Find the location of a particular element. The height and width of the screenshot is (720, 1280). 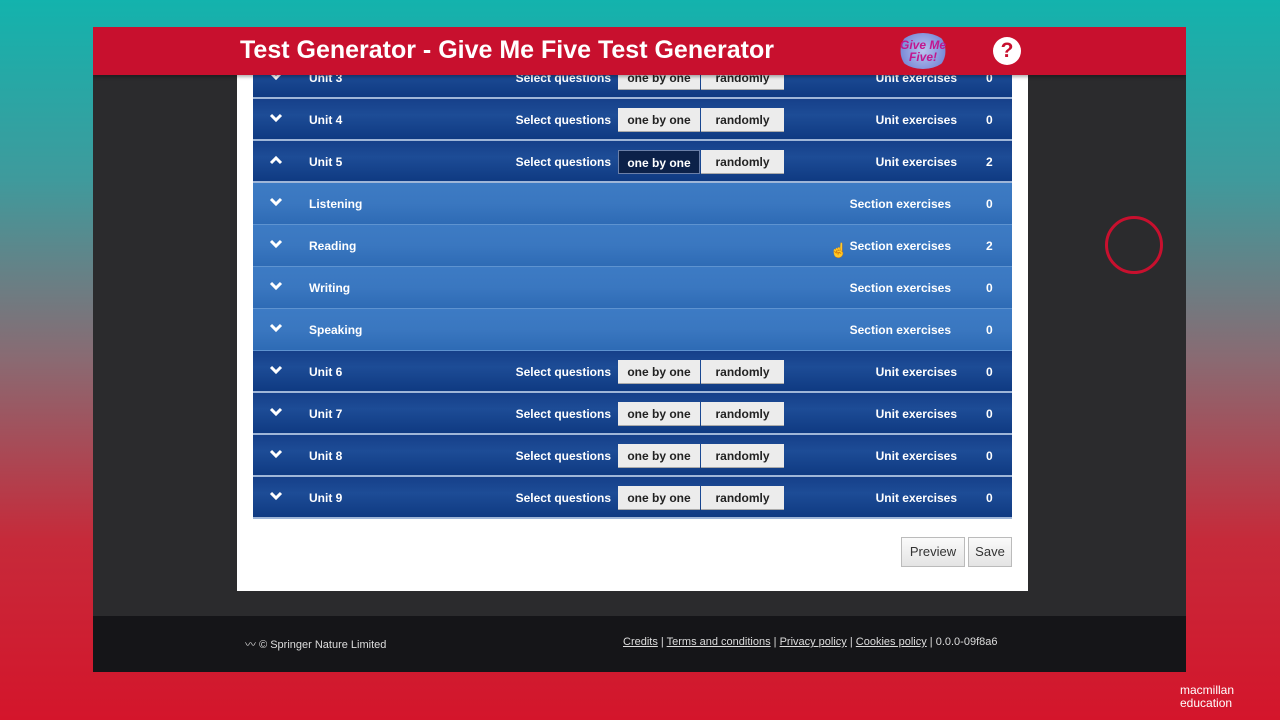

section-row: Reading Section exercises 2 is located at coordinates (632, 246).